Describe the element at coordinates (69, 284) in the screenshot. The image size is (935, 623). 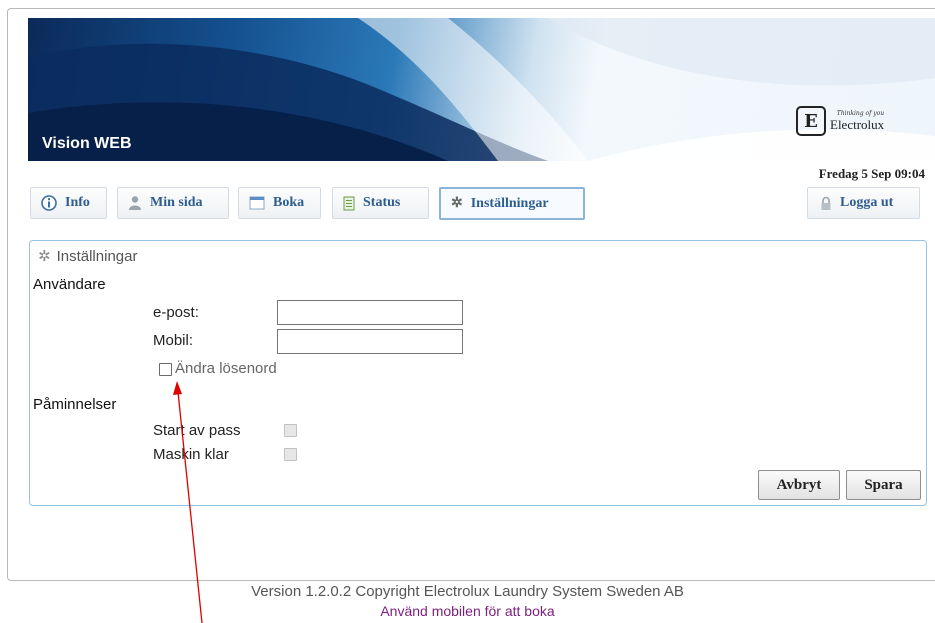
I see `user-section-heading: Användare` at that location.